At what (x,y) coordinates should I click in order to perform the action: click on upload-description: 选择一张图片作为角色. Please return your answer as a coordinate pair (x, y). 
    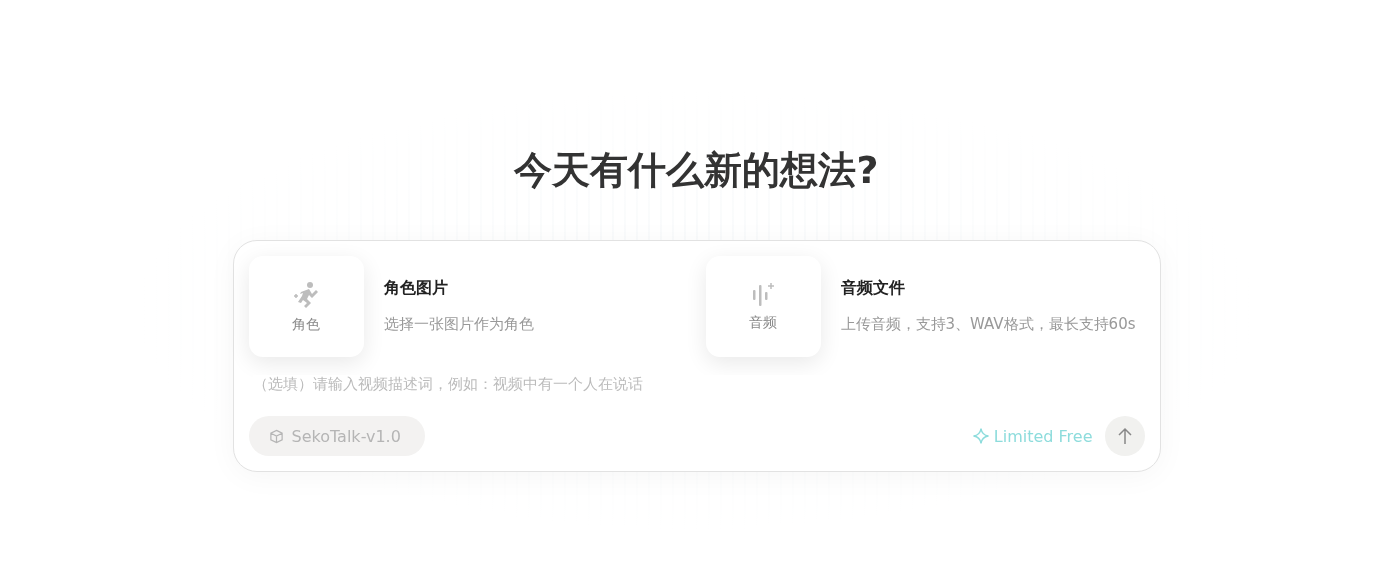
    Looking at the image, I should click on (458, 324).